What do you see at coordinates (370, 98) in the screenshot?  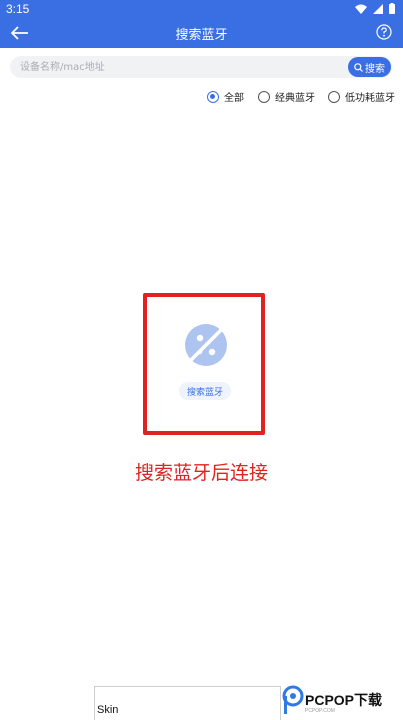 I see `radio-label: 低功耗蓝牙` at bounding box center [370, 98].